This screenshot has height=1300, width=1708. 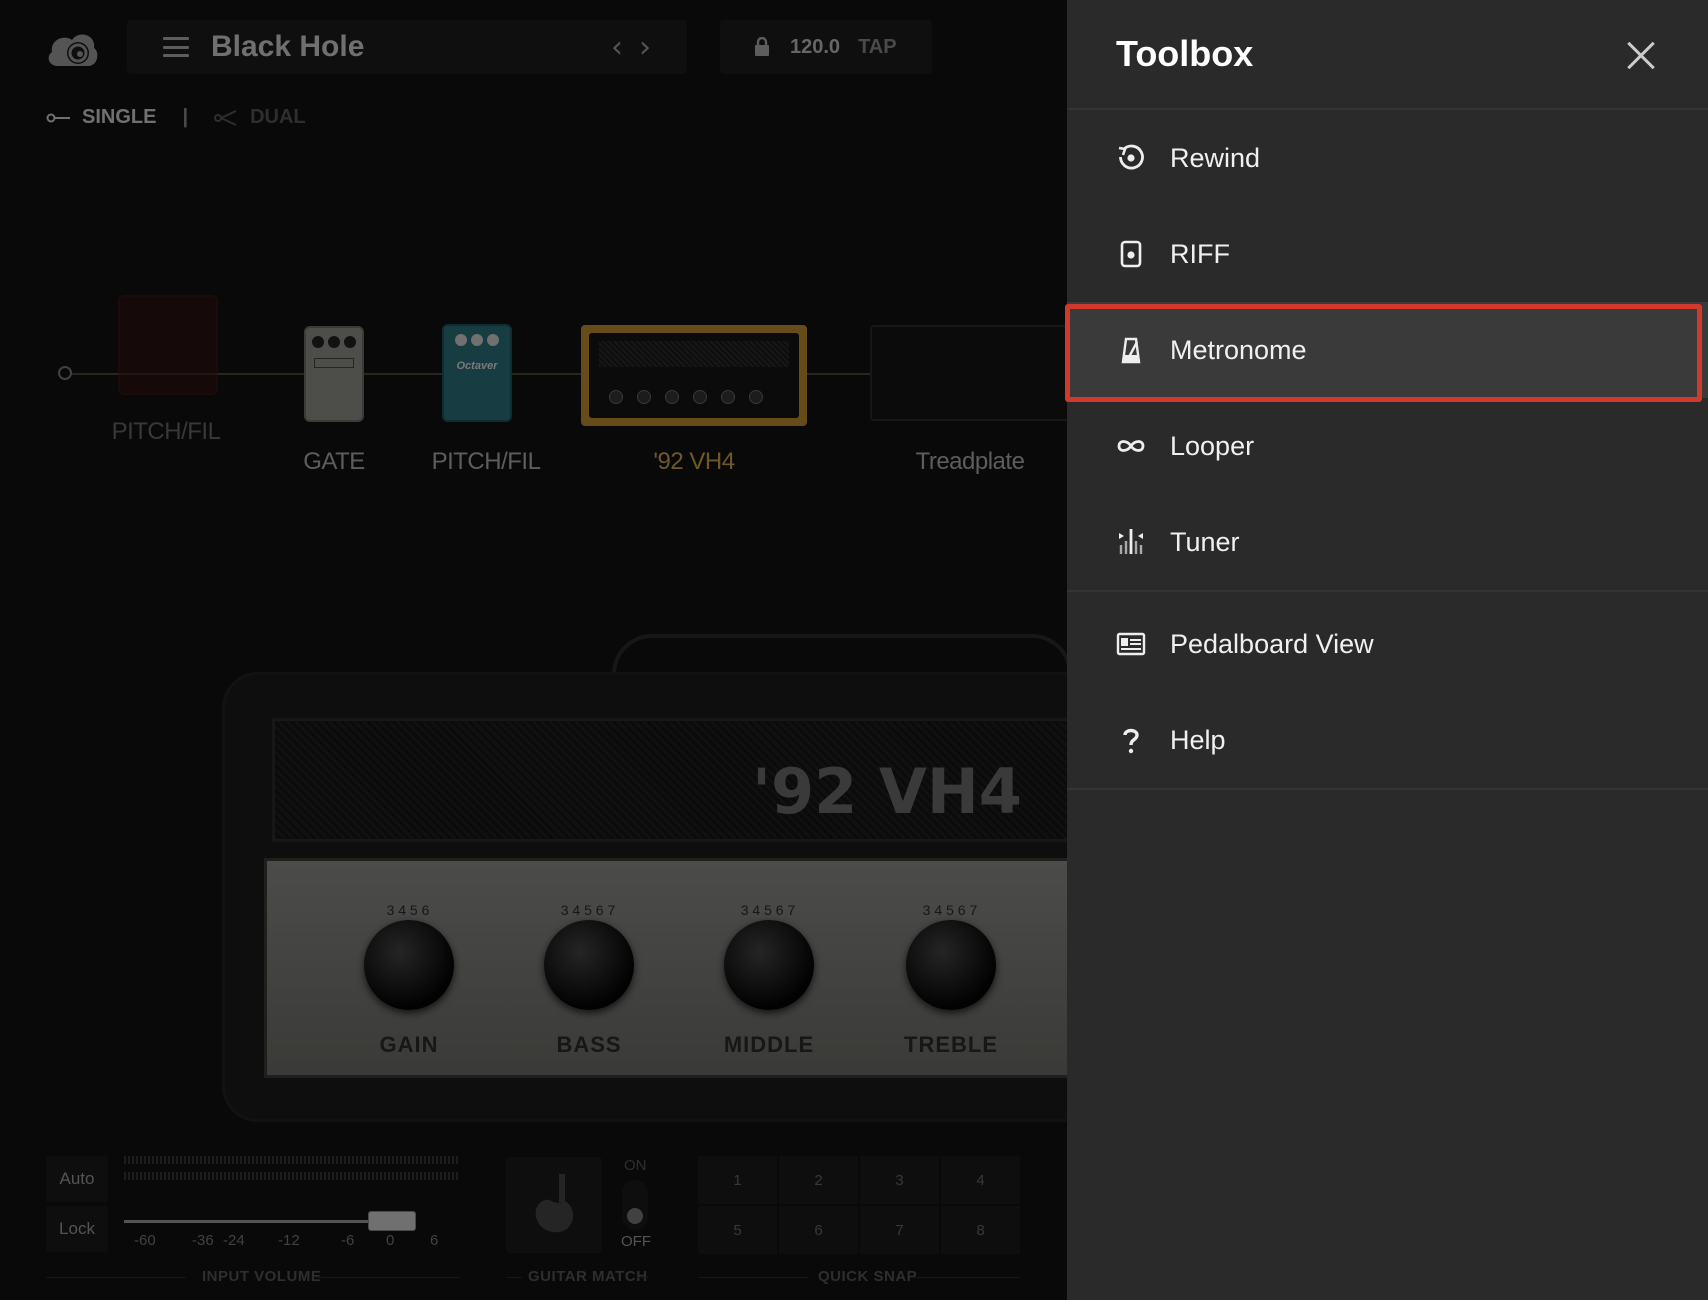 I want to click on quick-snap-slot: 7, so click(x=899, y=1230).